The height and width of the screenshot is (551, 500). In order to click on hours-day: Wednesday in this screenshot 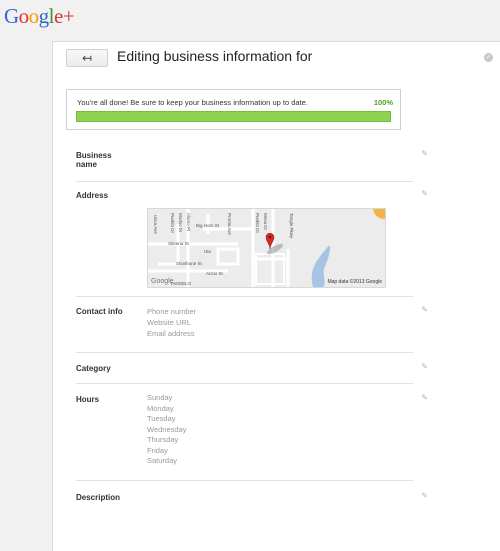, I will do `click(167, 429)`.